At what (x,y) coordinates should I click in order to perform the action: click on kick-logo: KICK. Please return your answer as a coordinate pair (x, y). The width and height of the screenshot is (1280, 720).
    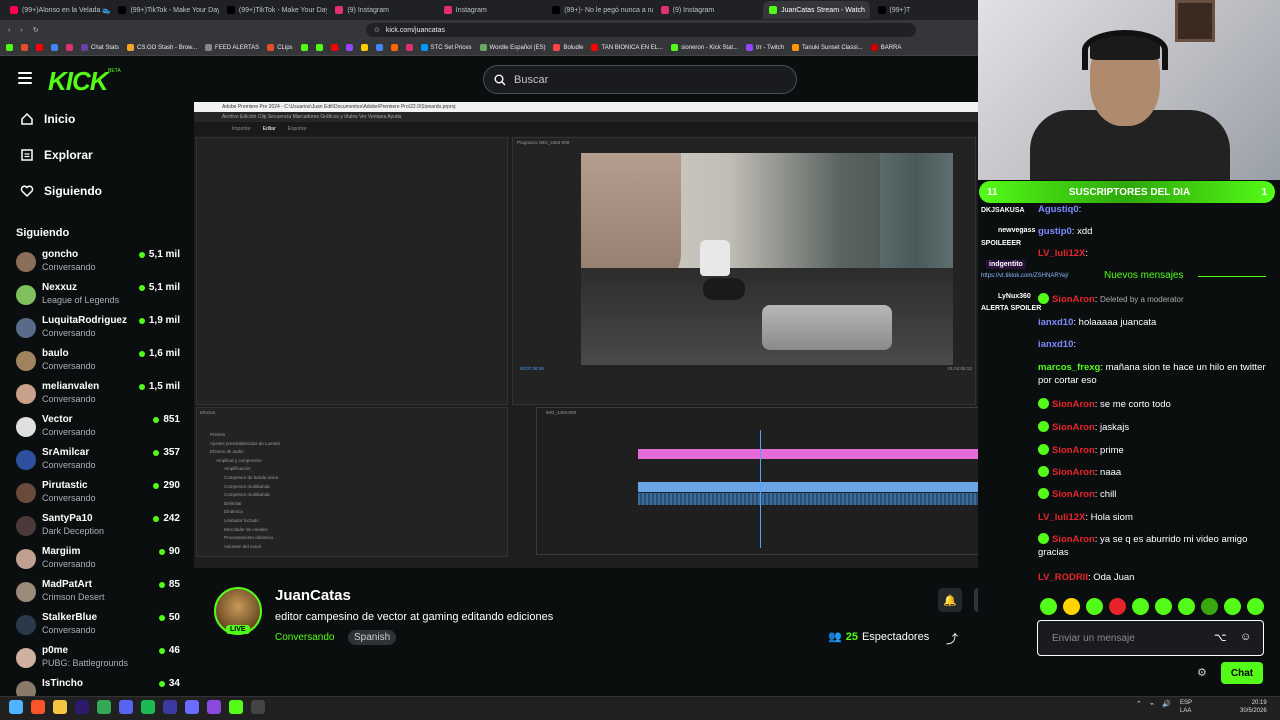
    Looking at the image, I should click on (78, 81).